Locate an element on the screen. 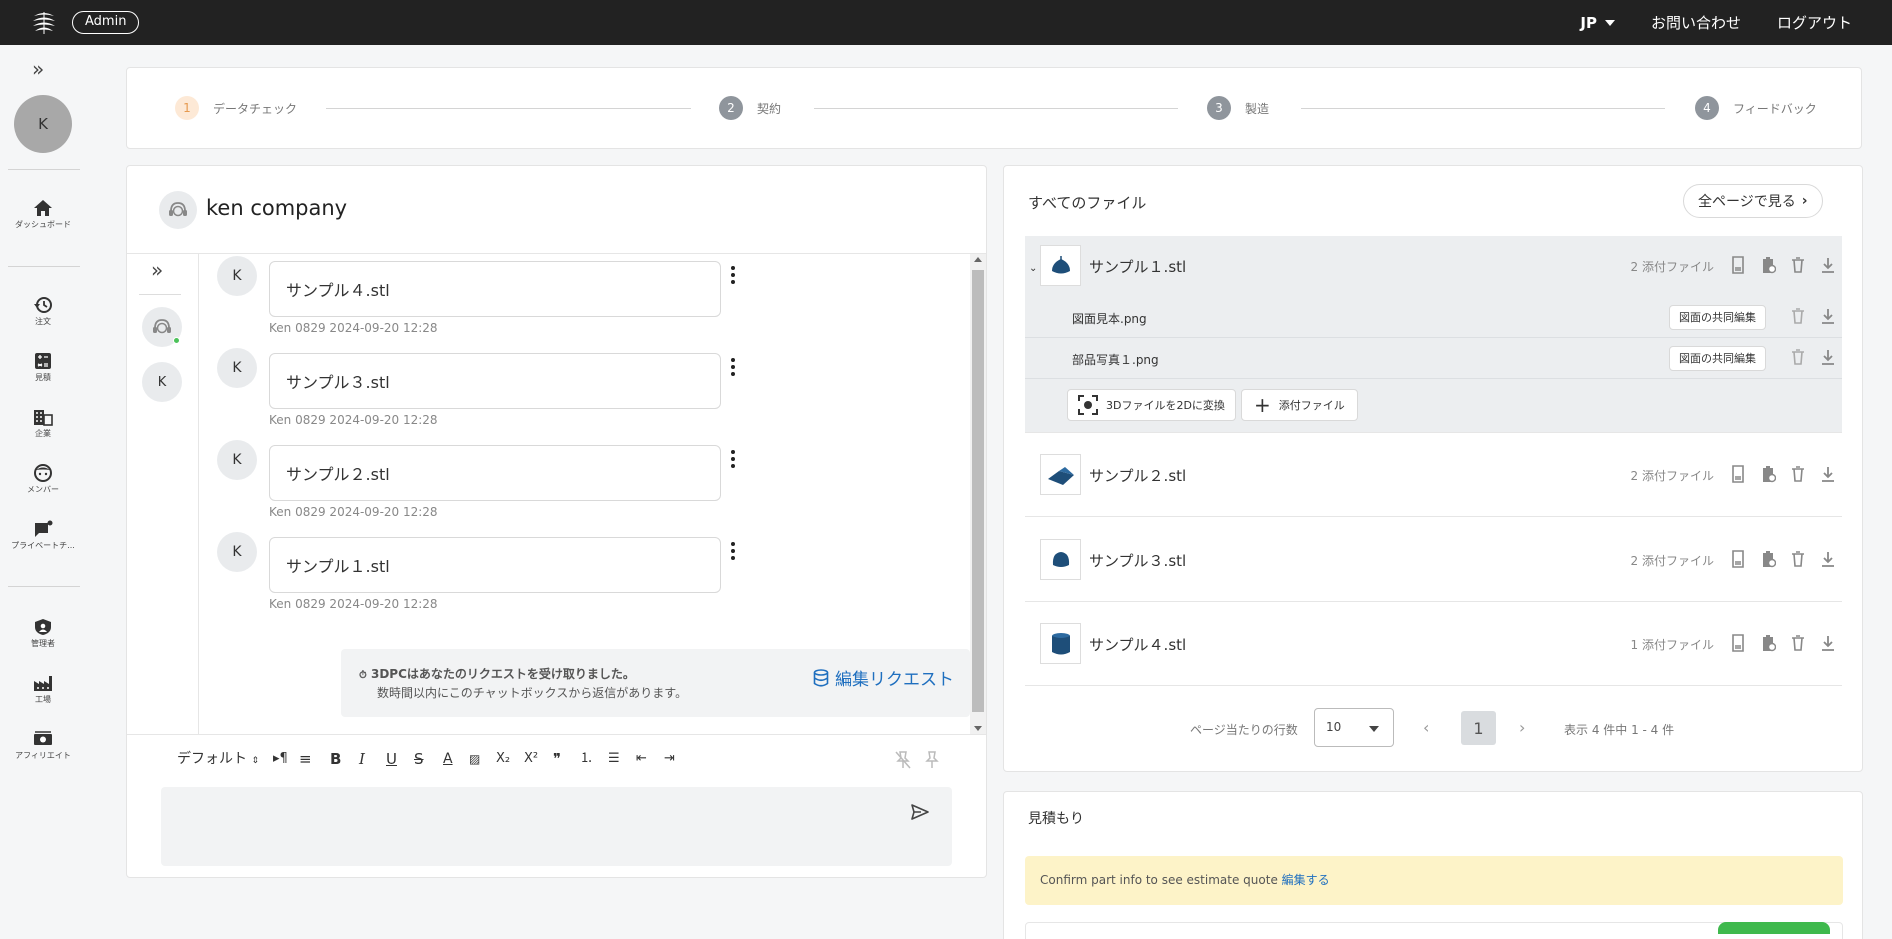 This screenshot has width=1892, height=939. attachment-row: 部品写真１.png 図面の共同編集 is located at coordinates (1433, 358).